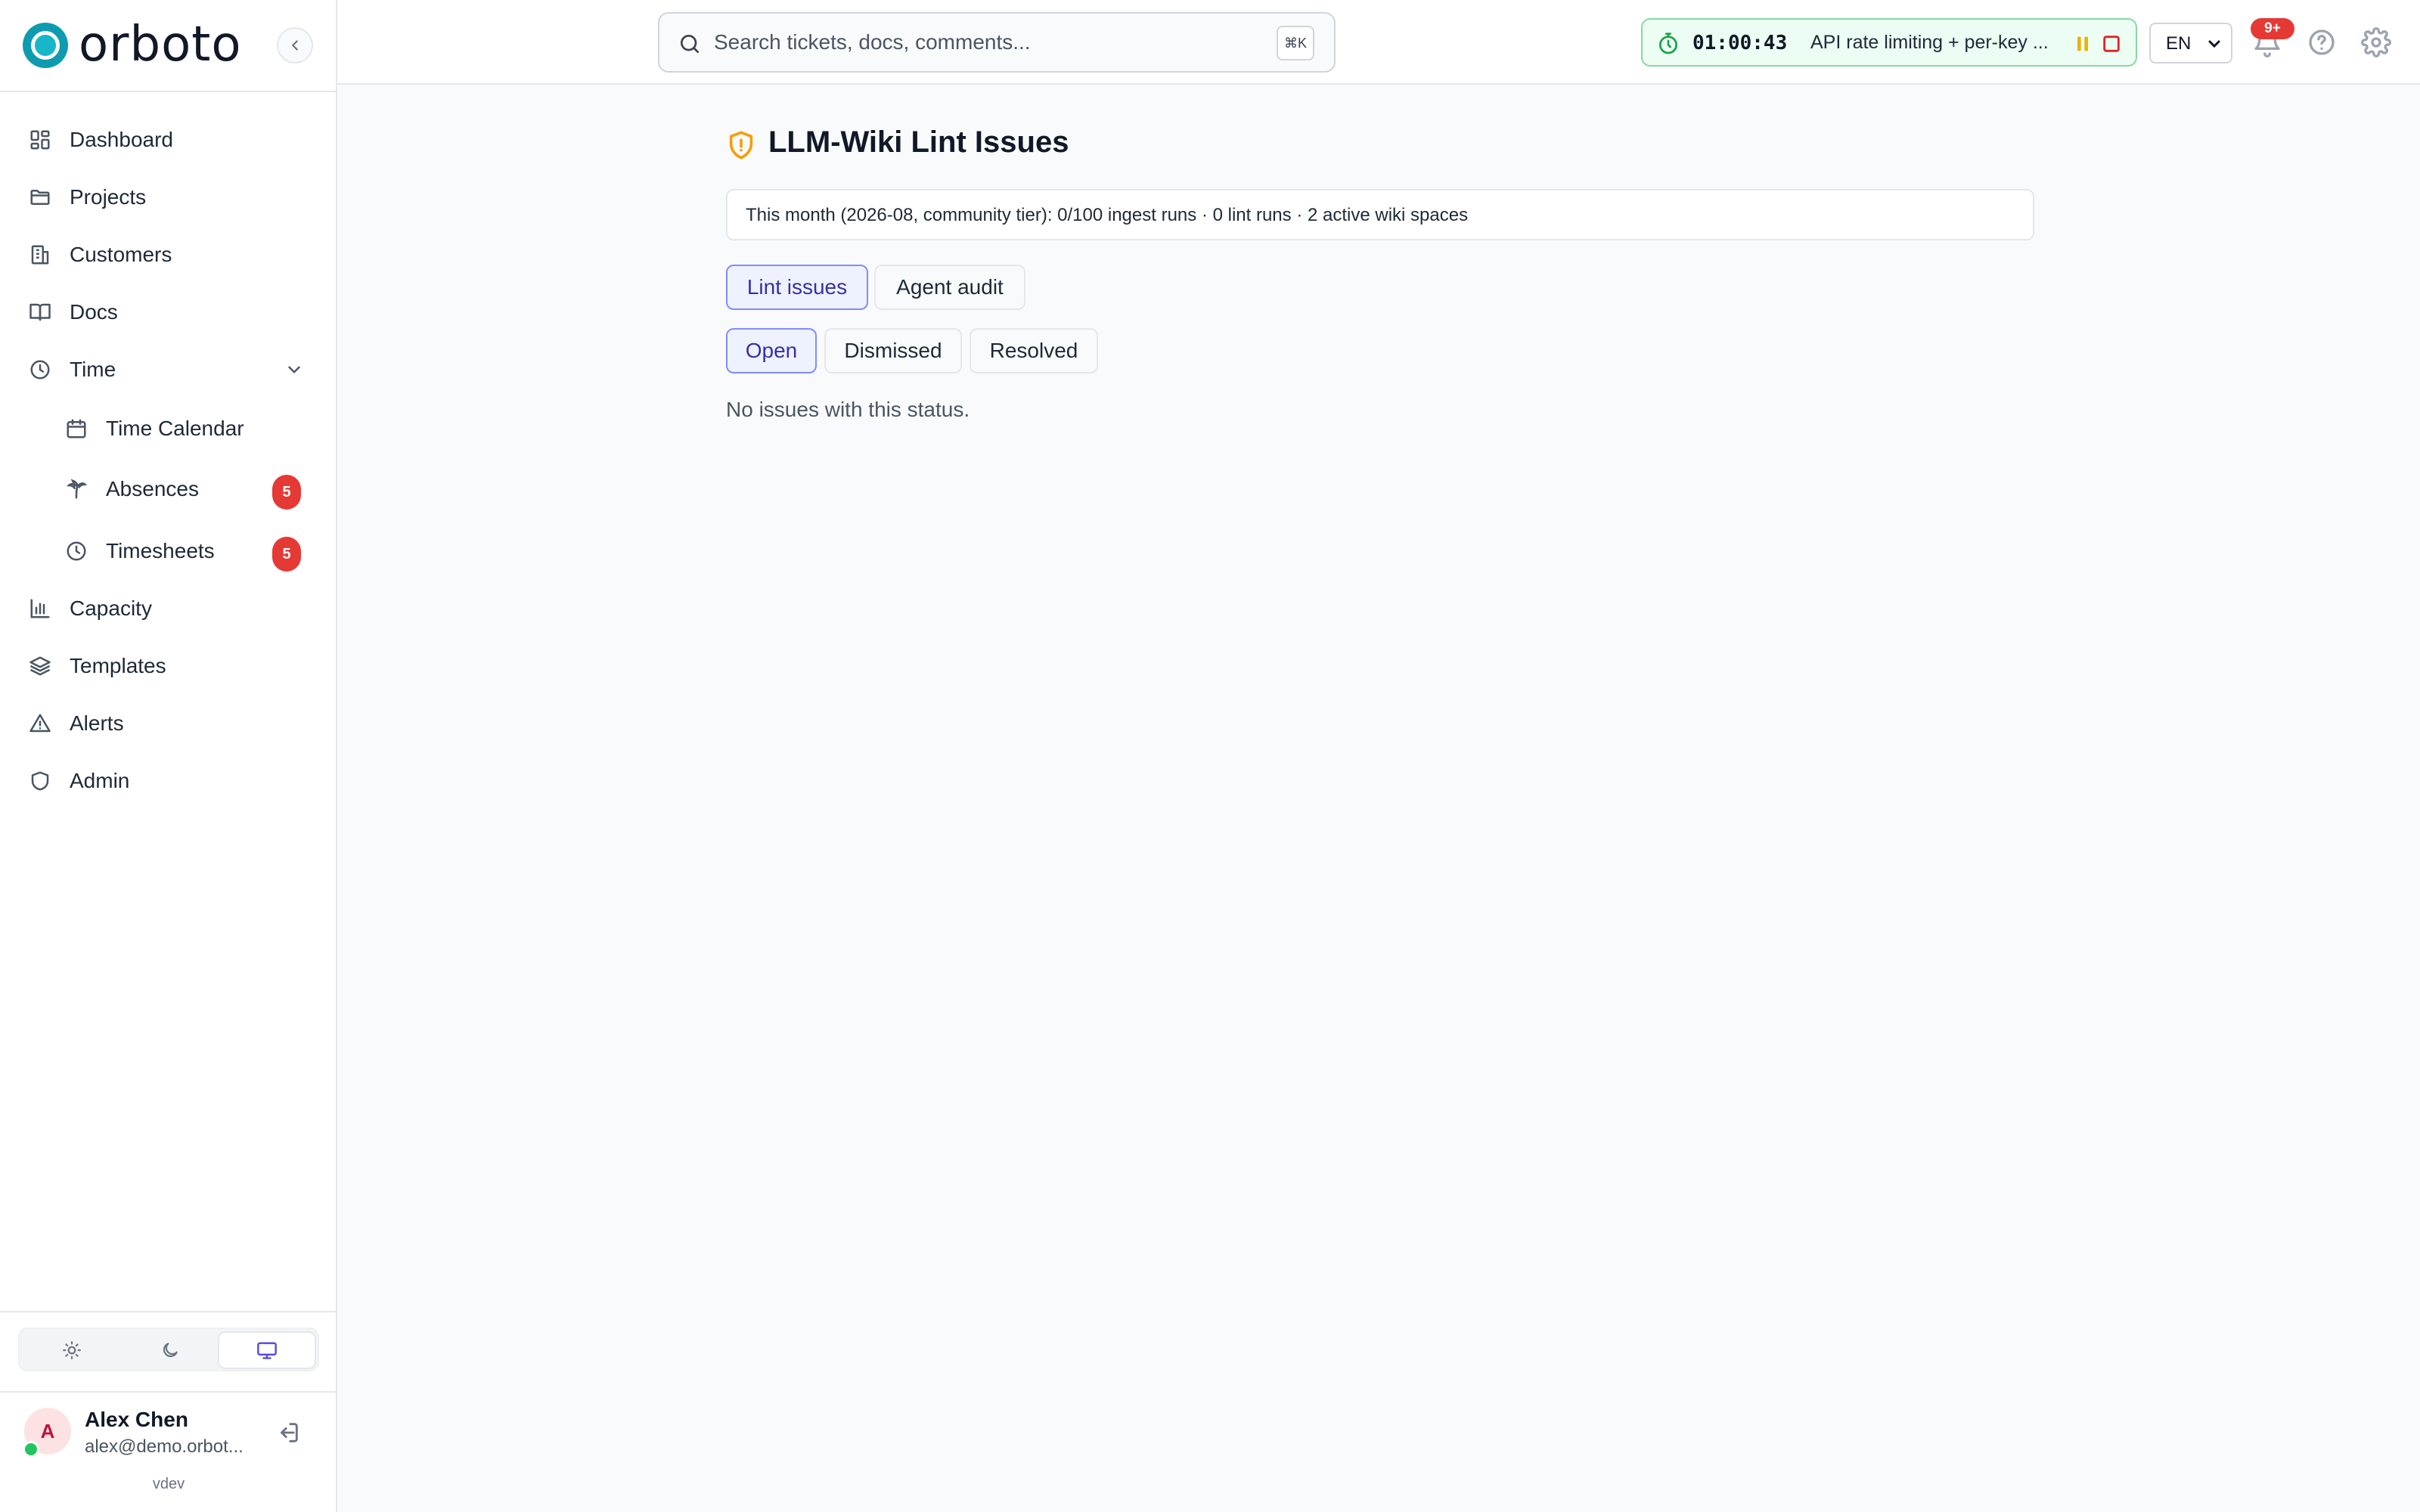 The height and width of the screenshot is (1512, 2420). I want to click on dark-theme-button, so click(170, 1350).